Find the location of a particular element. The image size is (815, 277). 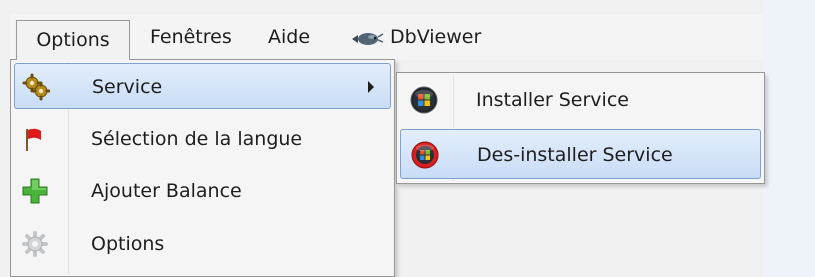

gears-icon is located at coordinates (36, 87).